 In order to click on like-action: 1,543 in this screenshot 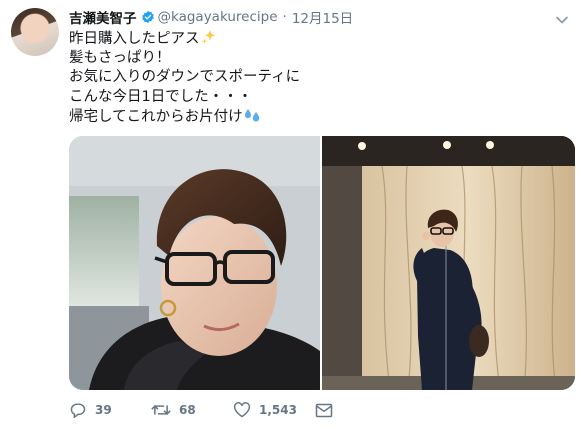, I will do `click(274, 410)`.